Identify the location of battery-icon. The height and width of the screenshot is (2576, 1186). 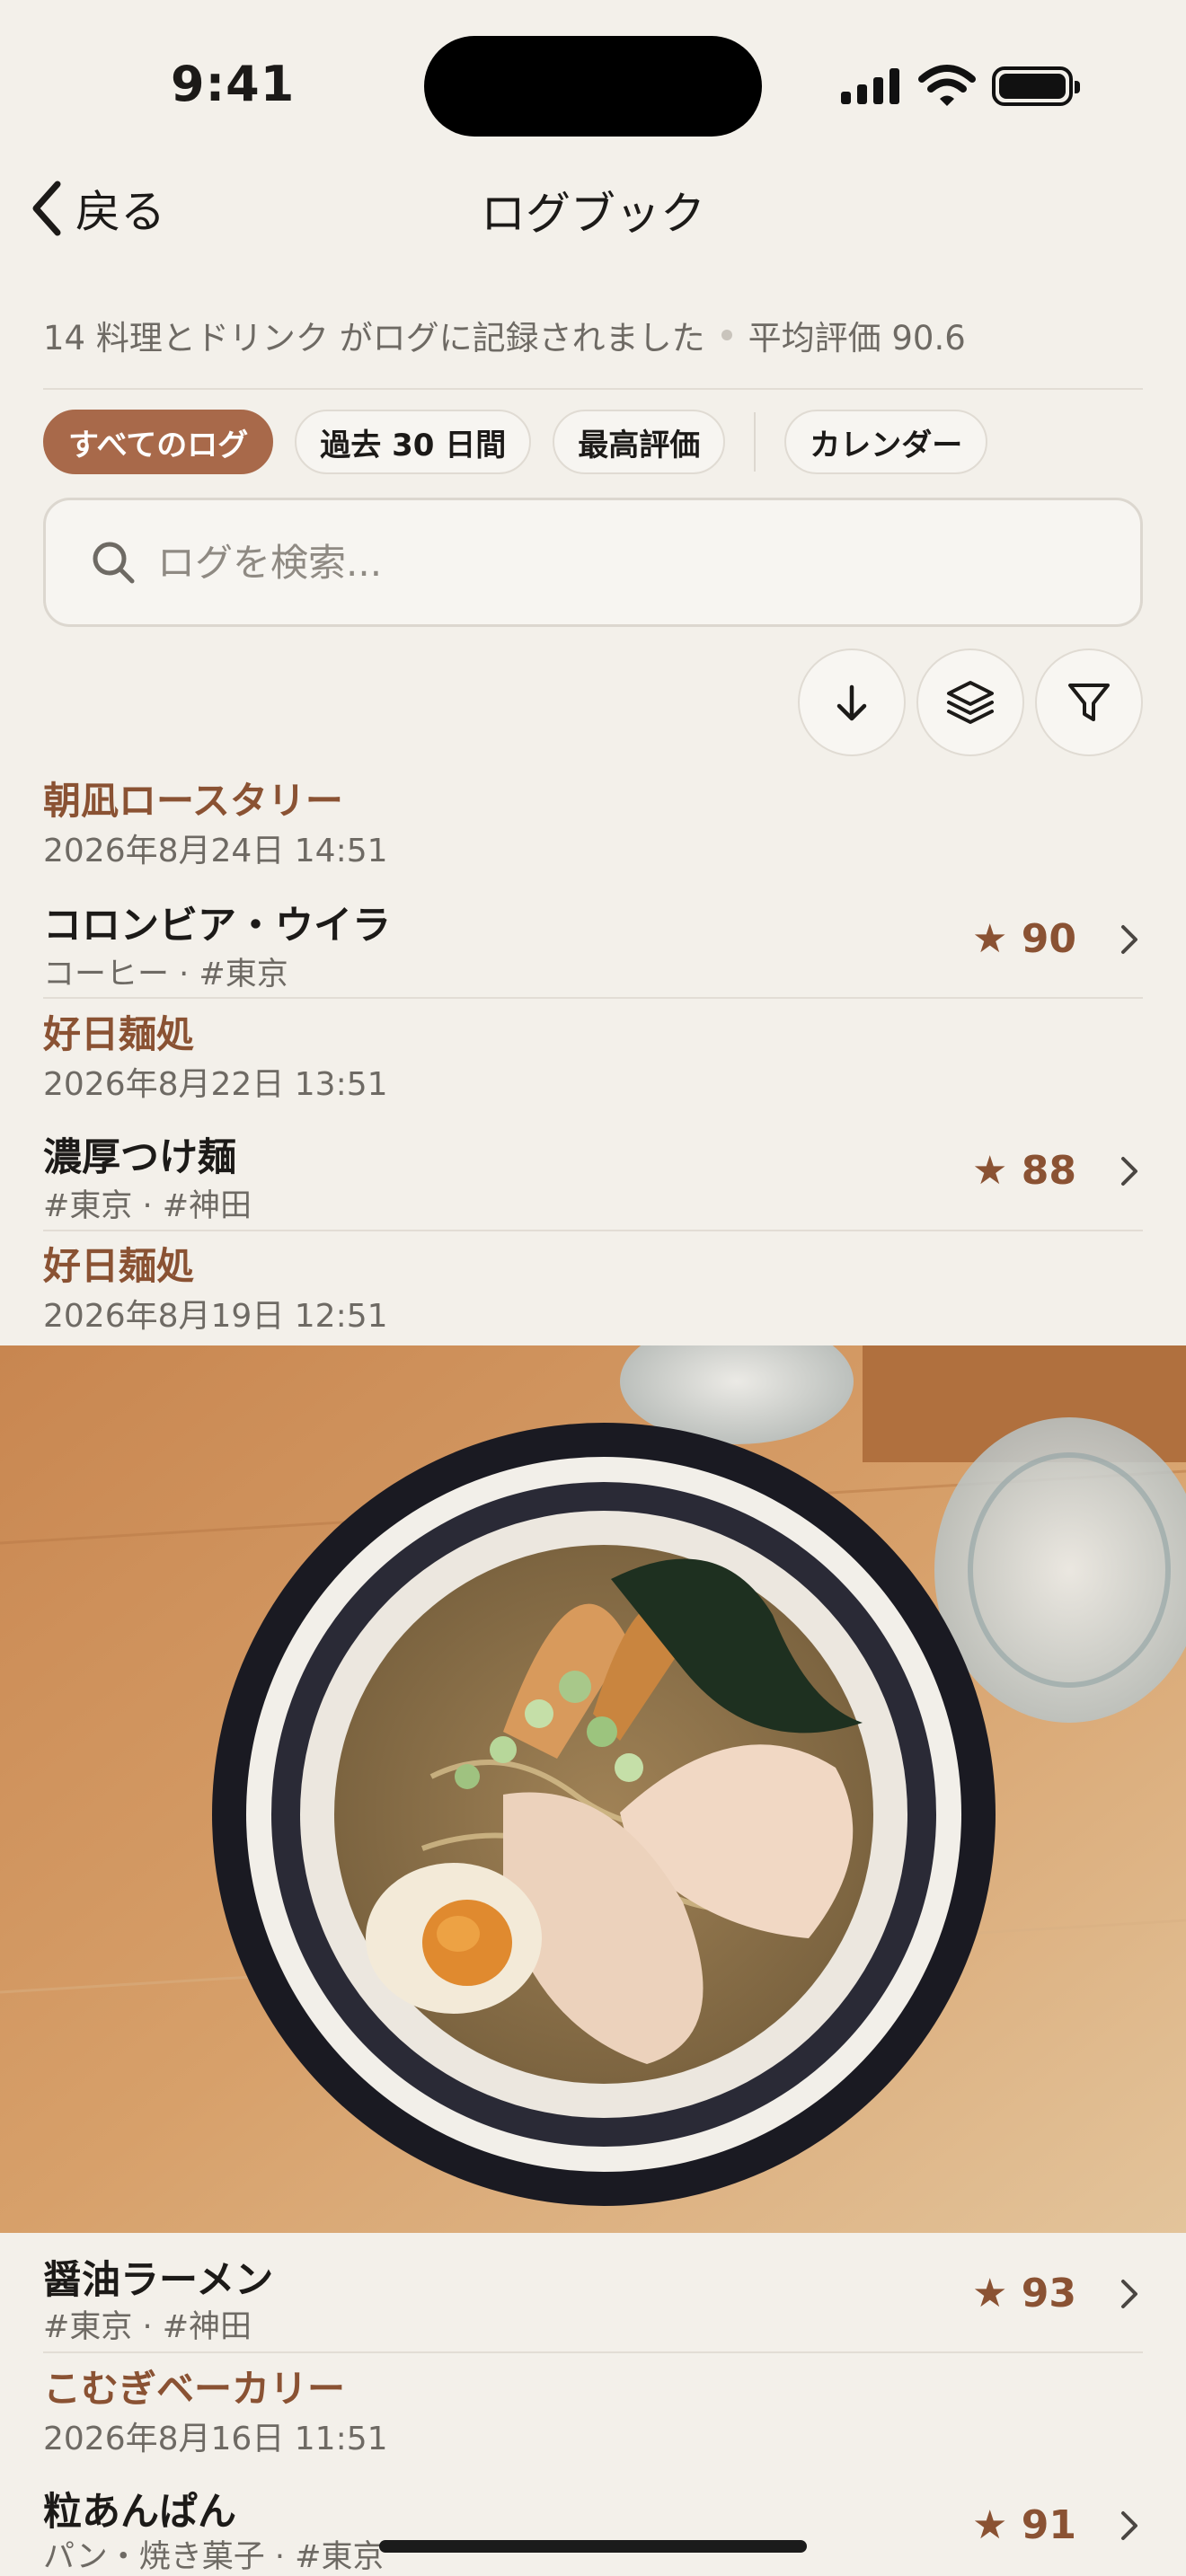
(1036, 86).